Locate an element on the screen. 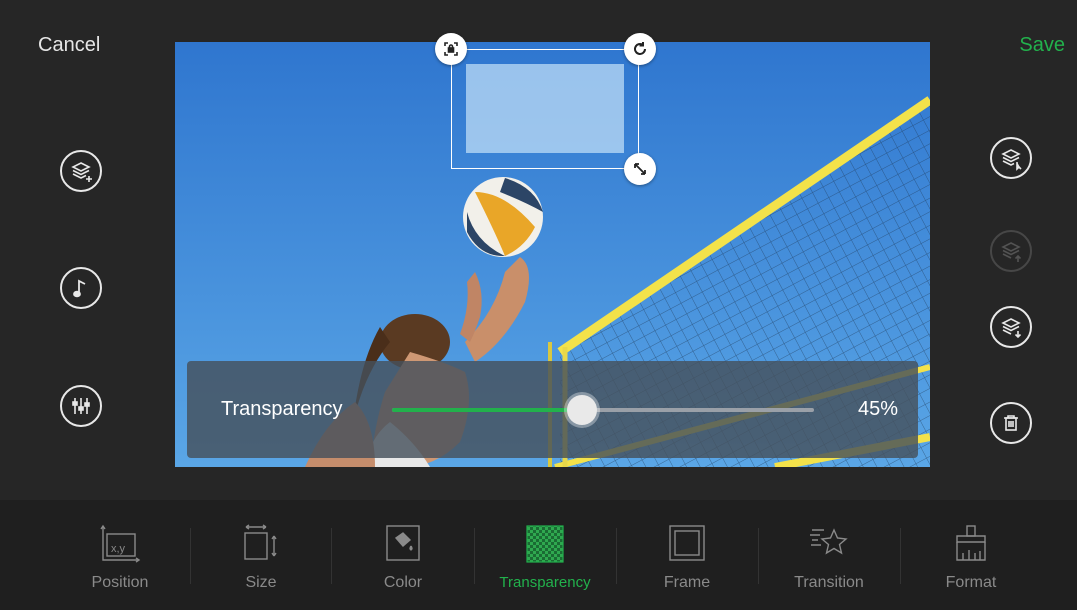 The height and width of the screenshot is (610, 1077). position-icon-text: x,y is located at coordinates (118, 549).